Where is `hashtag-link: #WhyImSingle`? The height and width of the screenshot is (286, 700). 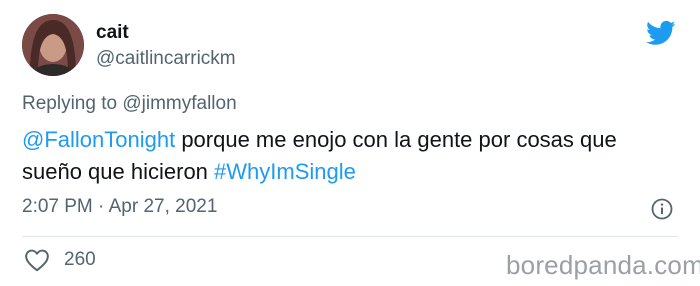 hashtag-link: #WhyImSingle is located at coordinates (285, 171).